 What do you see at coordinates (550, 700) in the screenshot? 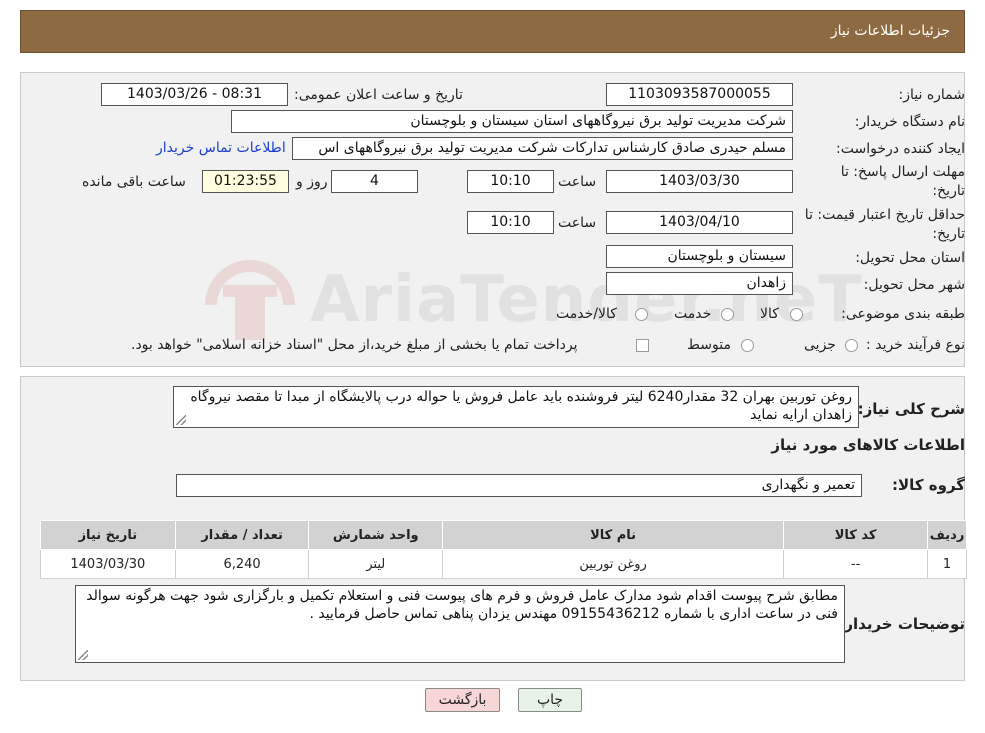
I see `print-button: چاپ` at bounding box center [550, 700].